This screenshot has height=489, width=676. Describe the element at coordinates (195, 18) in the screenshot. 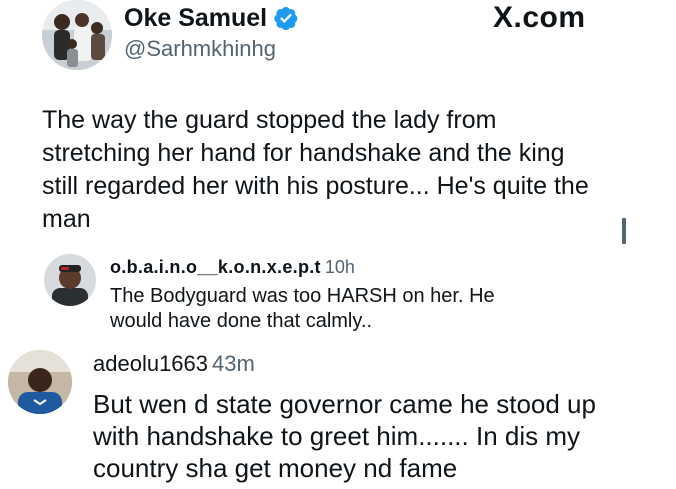

I see `author-display-name: Oke Samuel` at that location.